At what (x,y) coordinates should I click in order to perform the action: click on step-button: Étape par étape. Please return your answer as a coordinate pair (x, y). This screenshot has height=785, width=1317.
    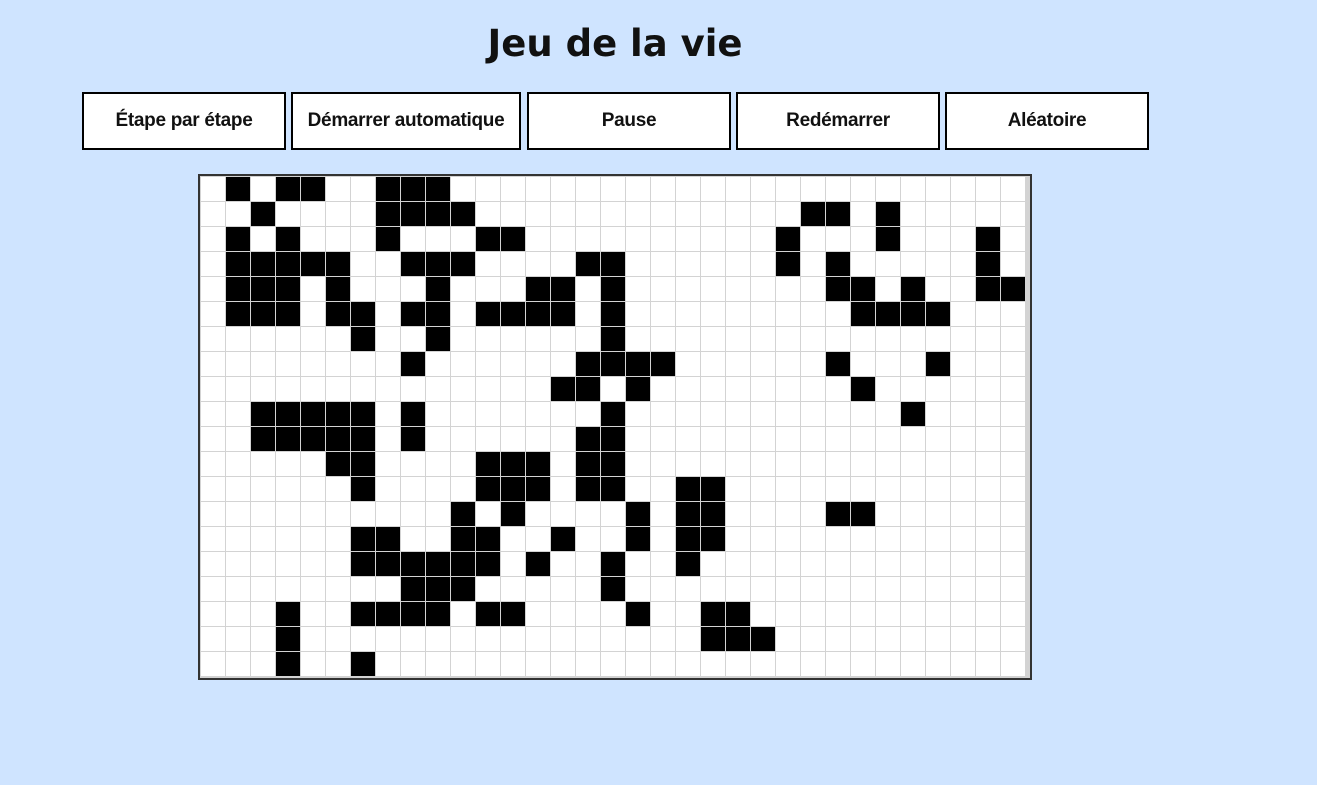
    Looking at the image, I should click on (184, 121).